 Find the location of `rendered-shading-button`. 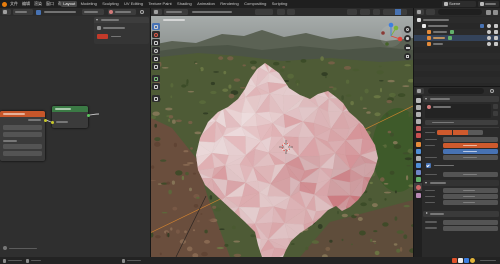

rendered-shading-button is located at coordinates (404, 12).